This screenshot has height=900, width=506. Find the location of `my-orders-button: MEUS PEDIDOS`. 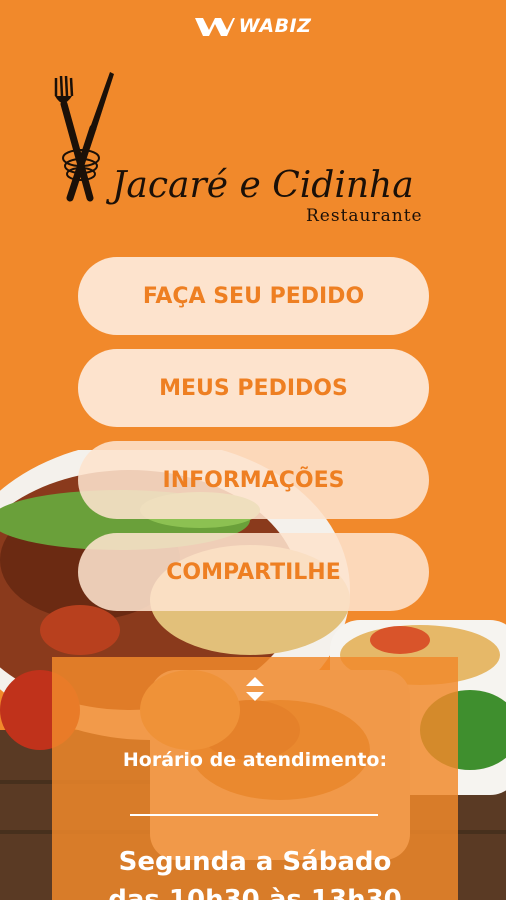

my-orders-button: MEUS PEDIDOS is located at coordinates (253, 388).